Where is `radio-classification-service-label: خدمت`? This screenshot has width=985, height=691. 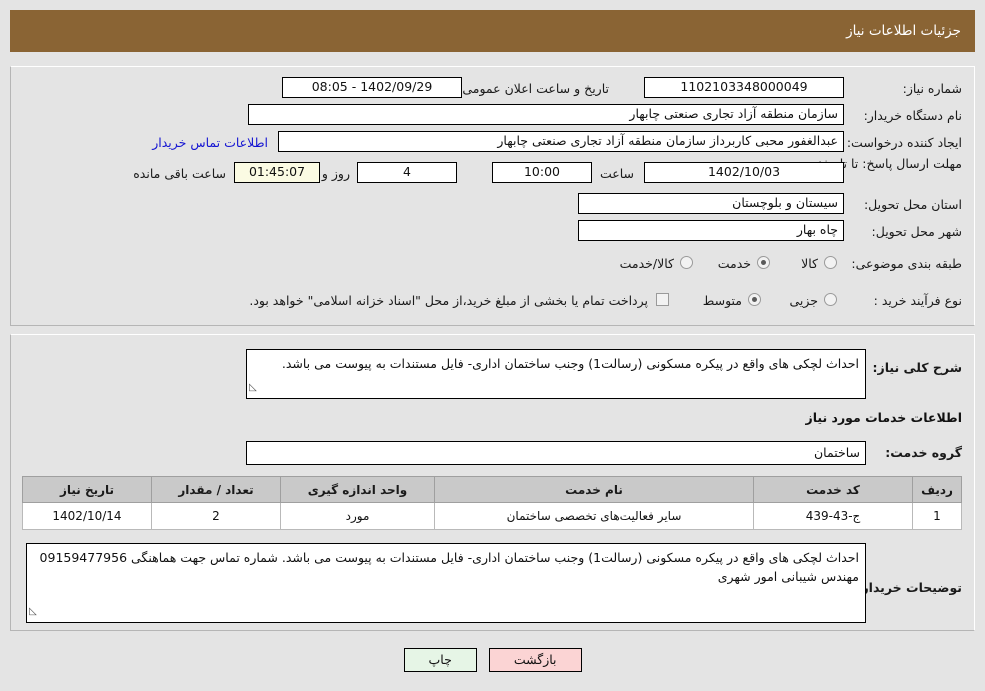 radio-classification-service-label: خدمت is located at coordinates (734, 263).